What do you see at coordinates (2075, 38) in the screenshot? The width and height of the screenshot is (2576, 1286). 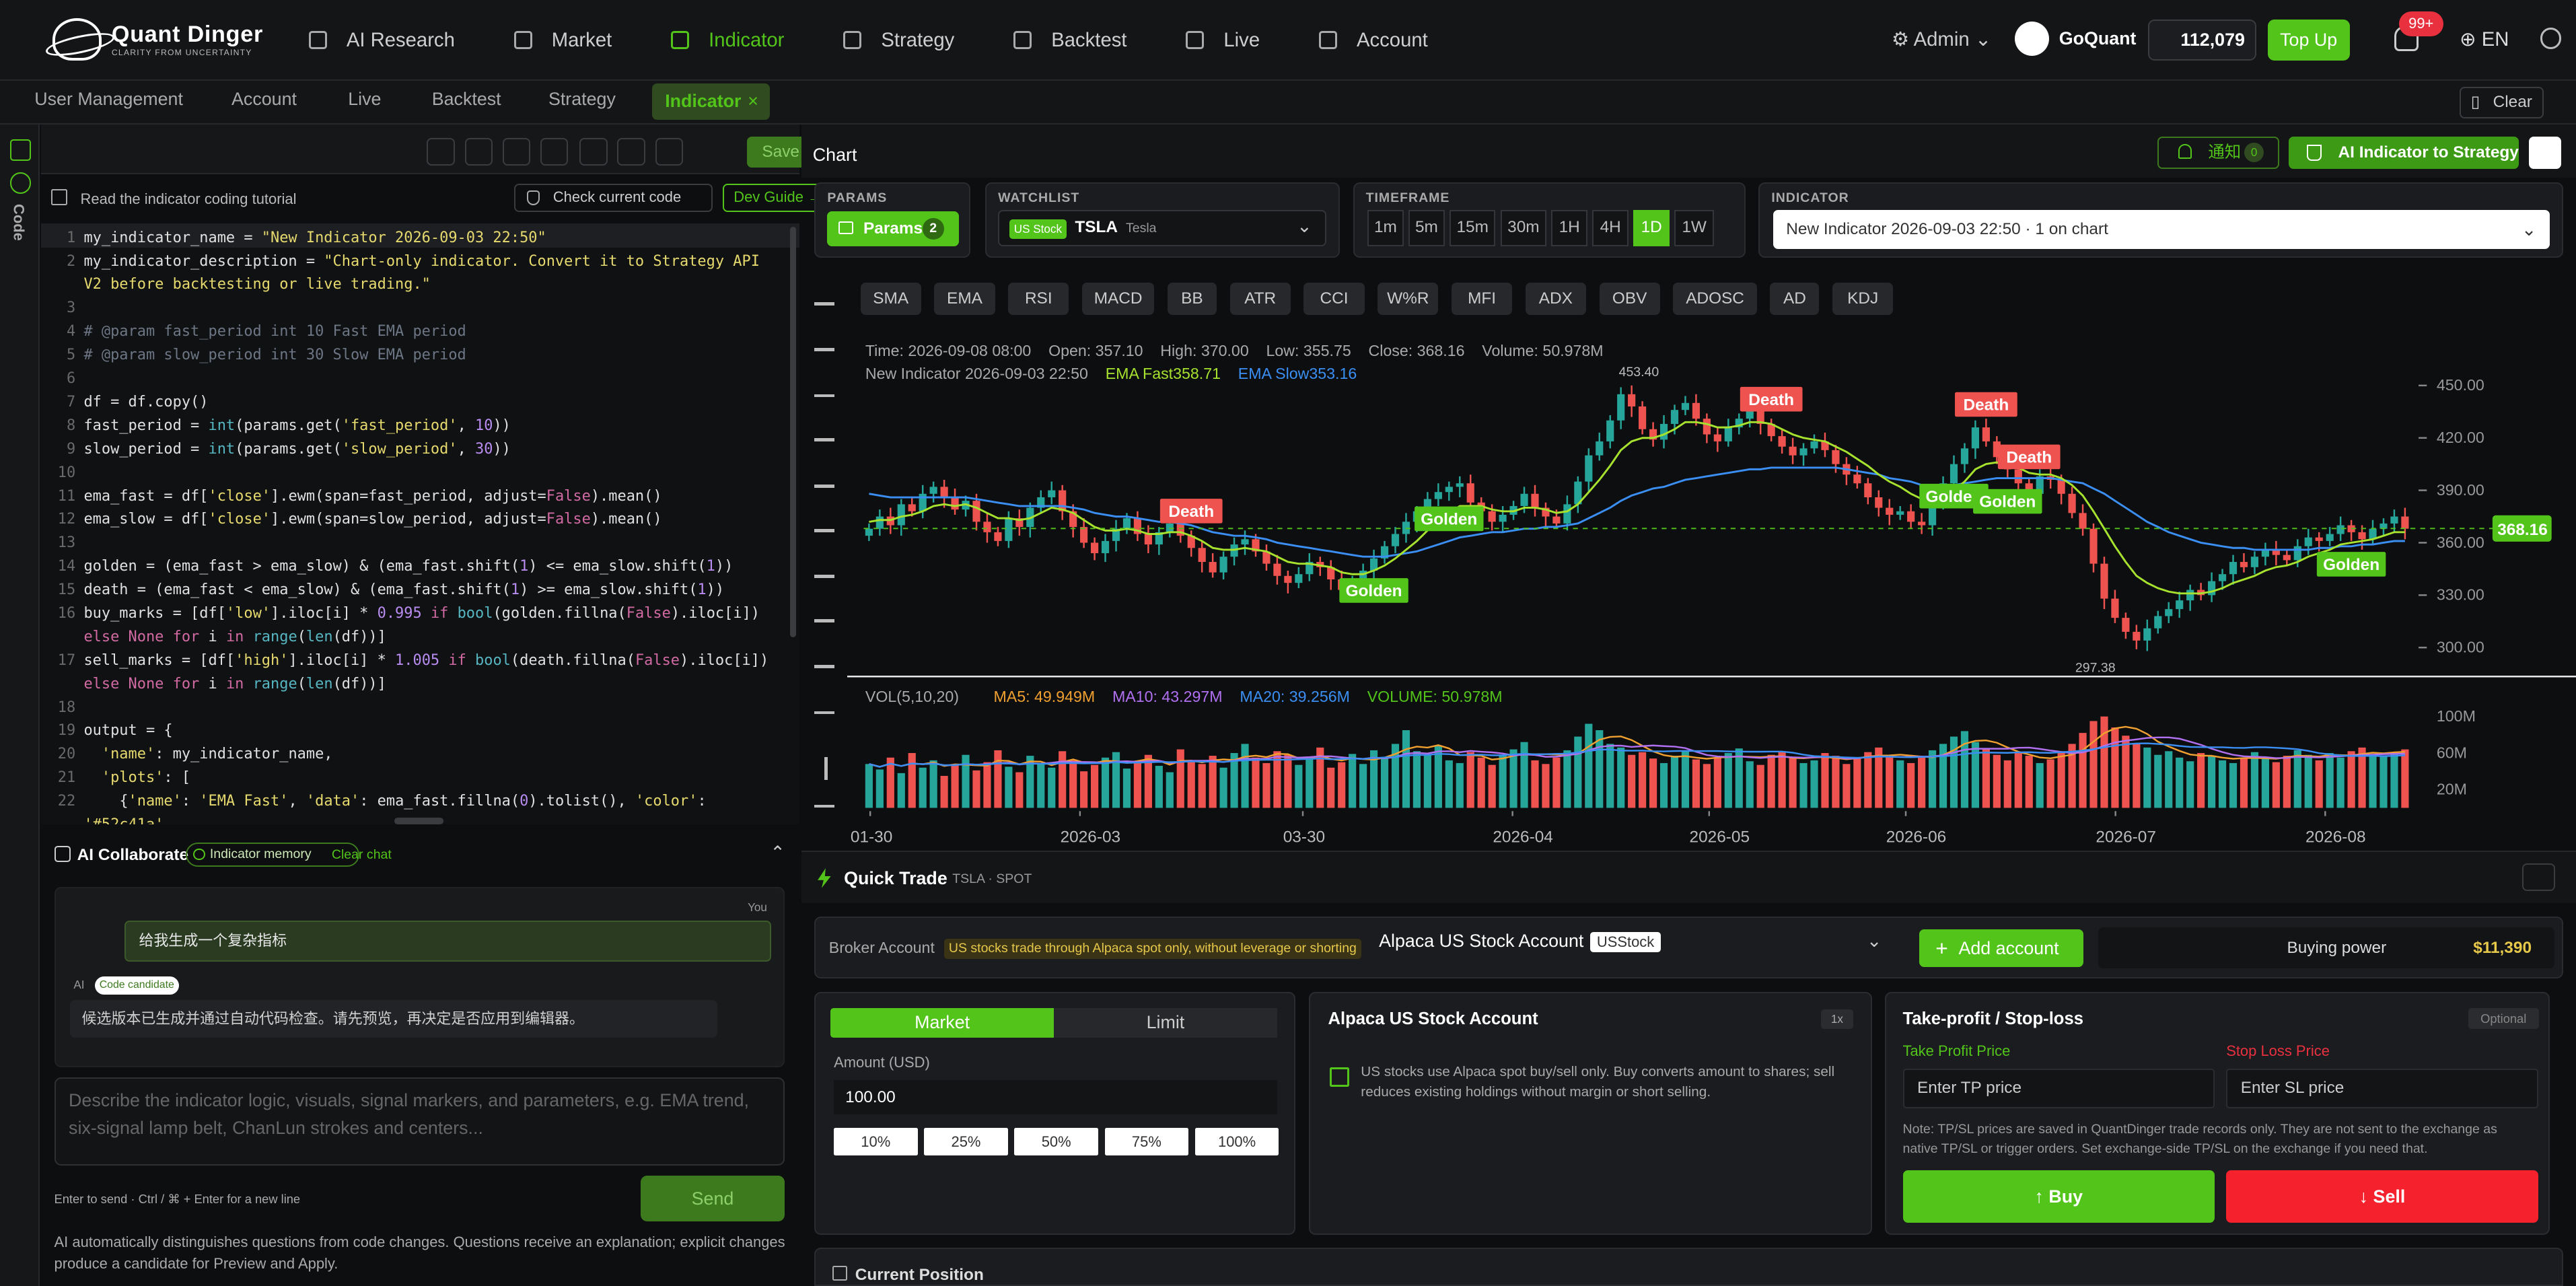 I see `user-profile: GoQuant` at bounding box center [2075, 38].